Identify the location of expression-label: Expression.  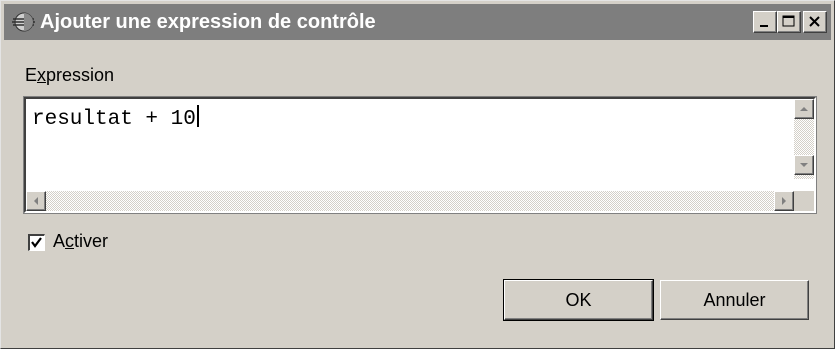
(70, 75).